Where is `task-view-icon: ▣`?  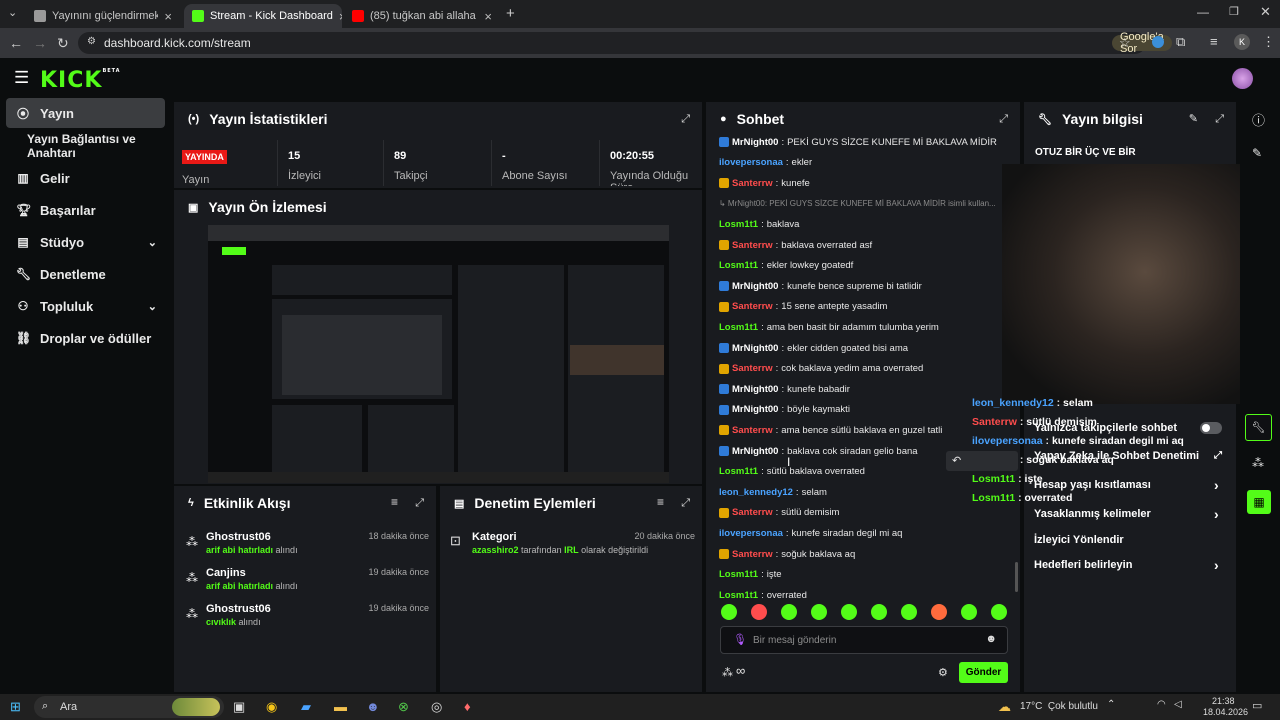 task-view-icon: ▣ is located at coordinates (239, 707).